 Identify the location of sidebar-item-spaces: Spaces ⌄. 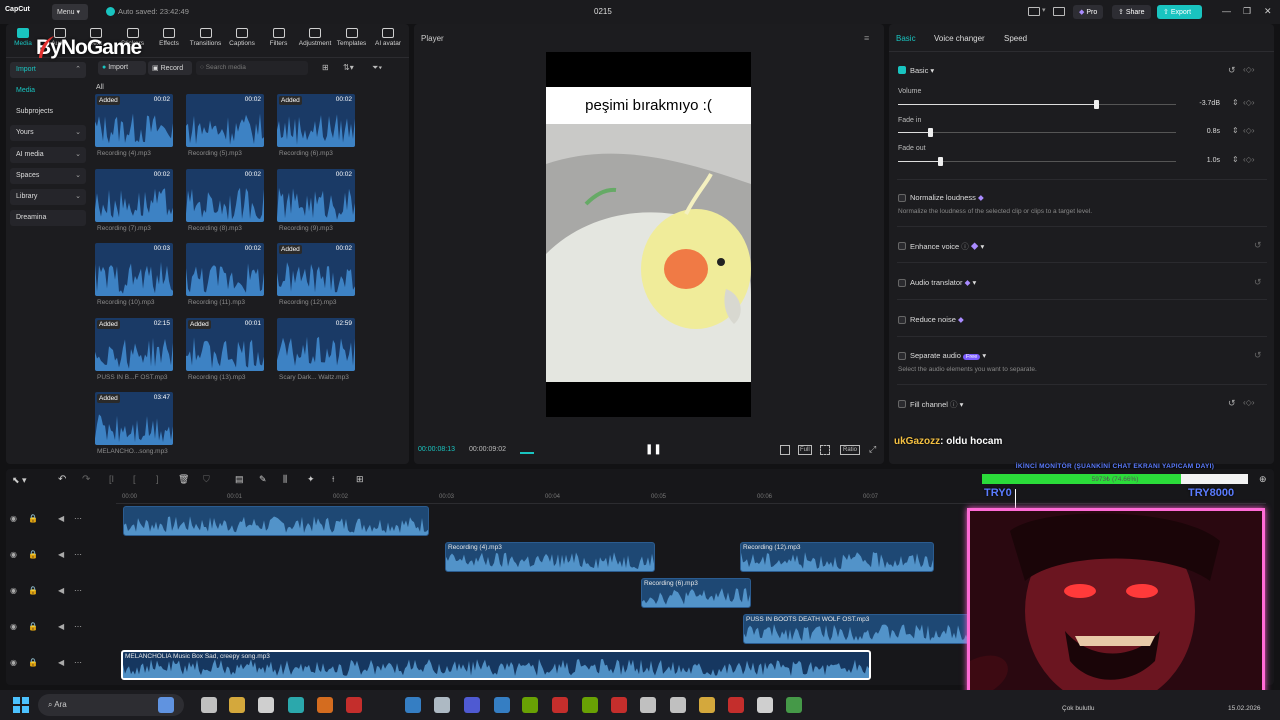
(48, 176).